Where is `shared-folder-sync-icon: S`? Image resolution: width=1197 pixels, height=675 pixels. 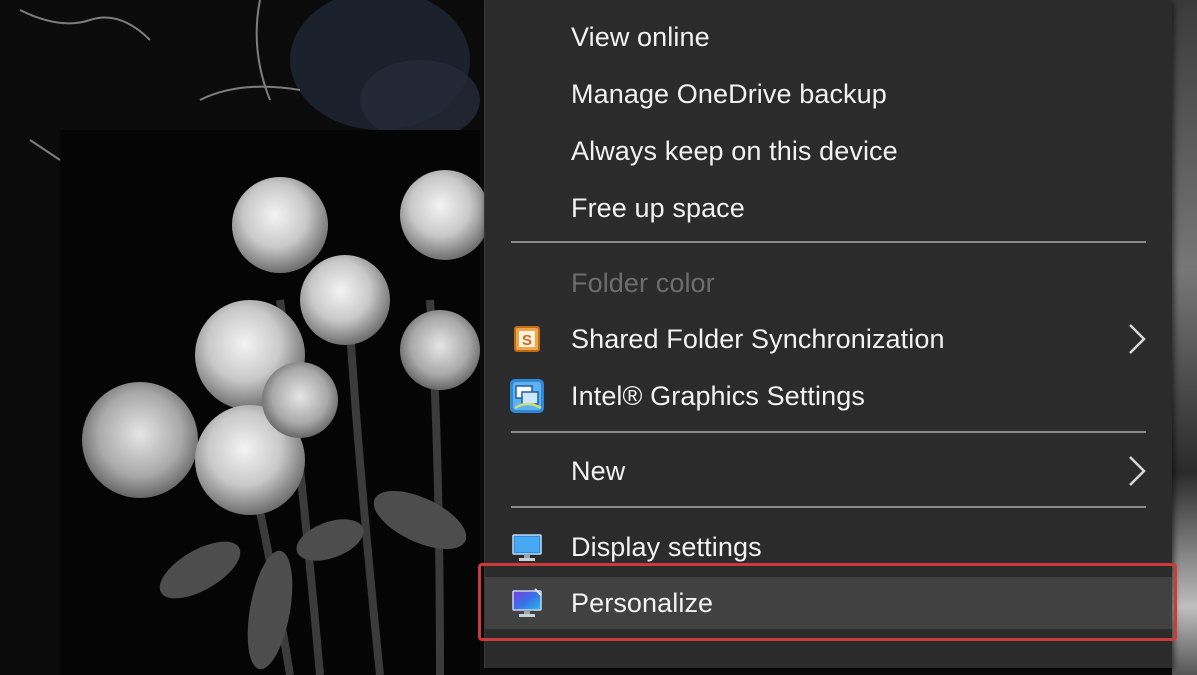 shared-folder-sync-icon: S is located at coordinates (527, 339).